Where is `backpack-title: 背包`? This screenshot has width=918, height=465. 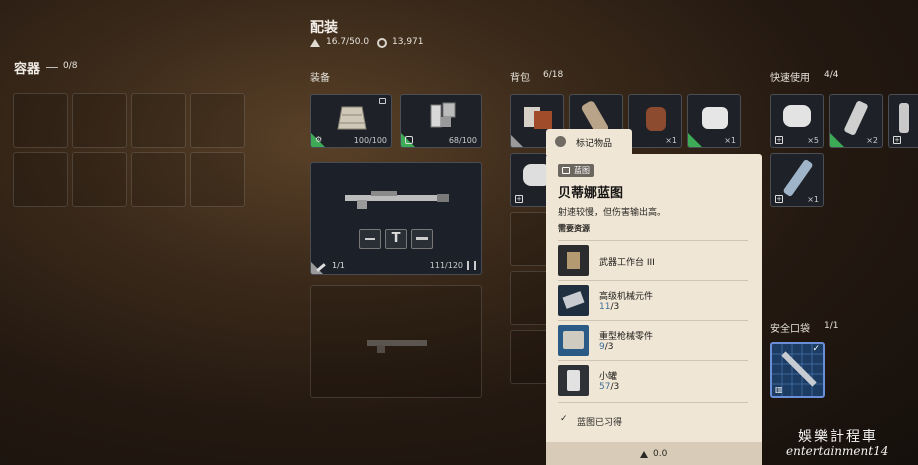
backpack-title: 背包 is located at coordinates (520, 78).